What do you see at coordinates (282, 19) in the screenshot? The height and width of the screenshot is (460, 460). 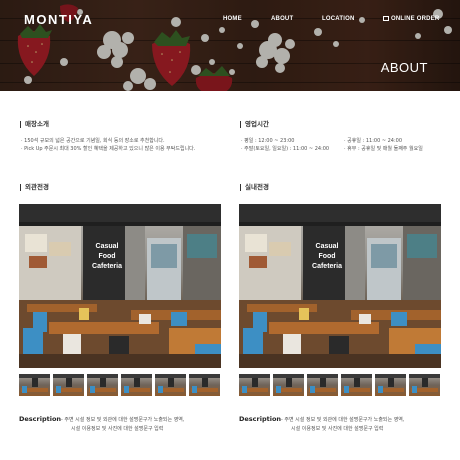 I see `nav-about: ABOUT` at bounding box center [282, 19].